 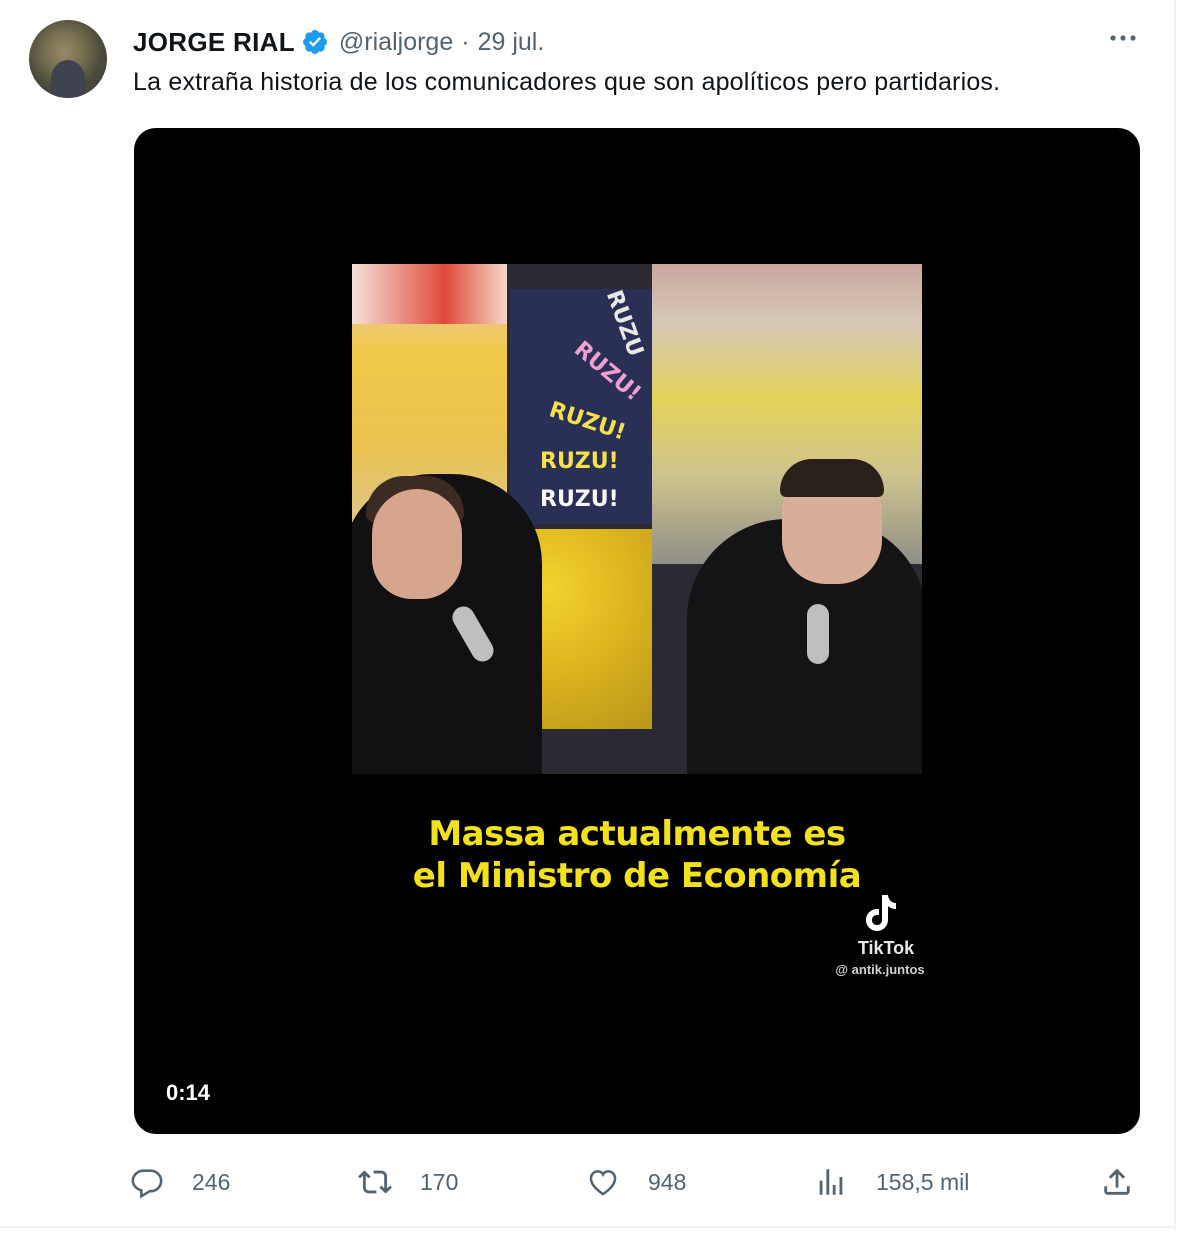 I want to click on more-icon, so click(x=1123, y=38).